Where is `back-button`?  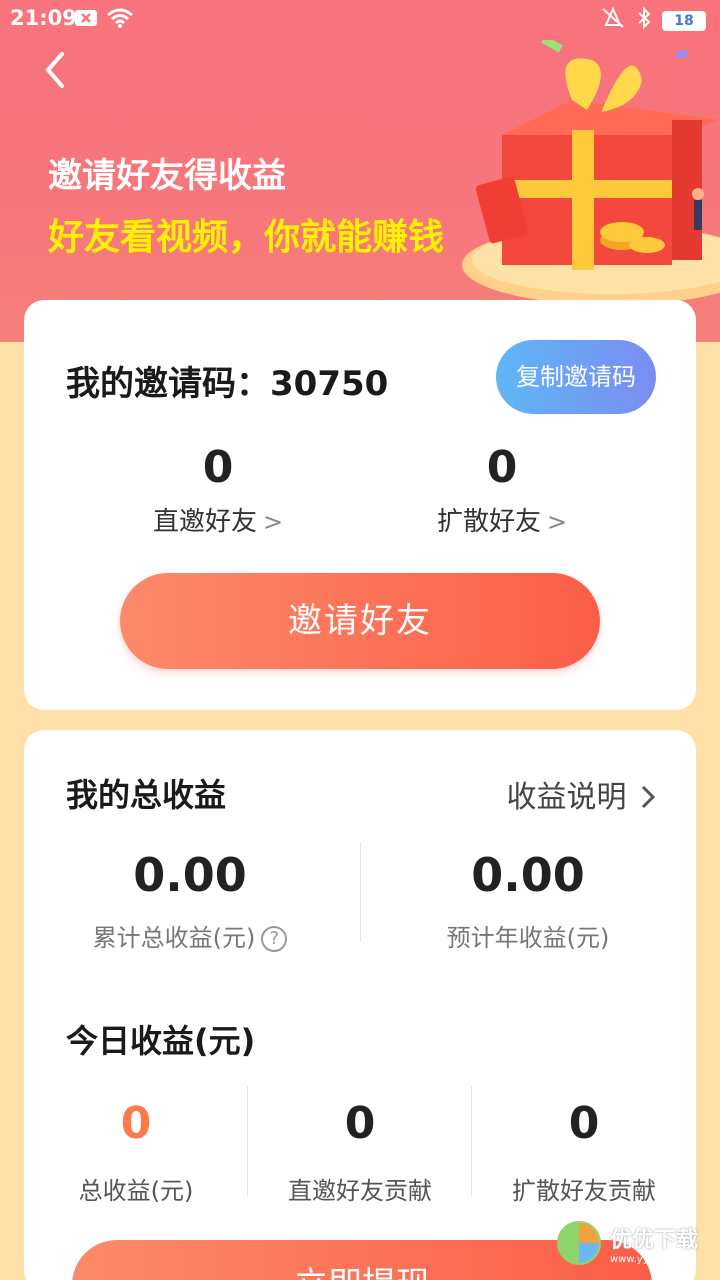 back-button is located at coordinates (56, 70).